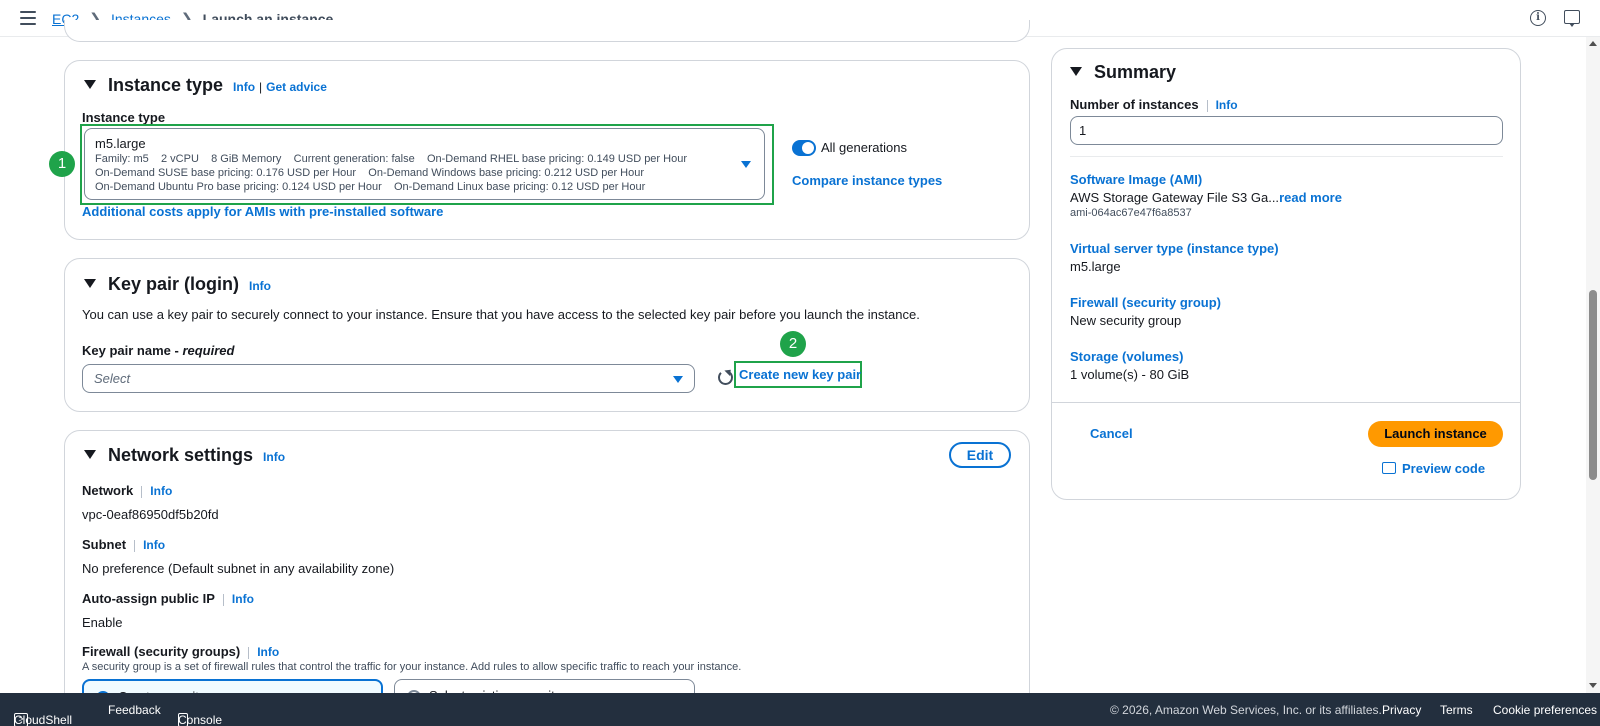 This screenshot has width=1600, height=726. Describe the element at coordinates (1444, 468) in the screenshot. I see `preview-code-label: Preview code` at that location.